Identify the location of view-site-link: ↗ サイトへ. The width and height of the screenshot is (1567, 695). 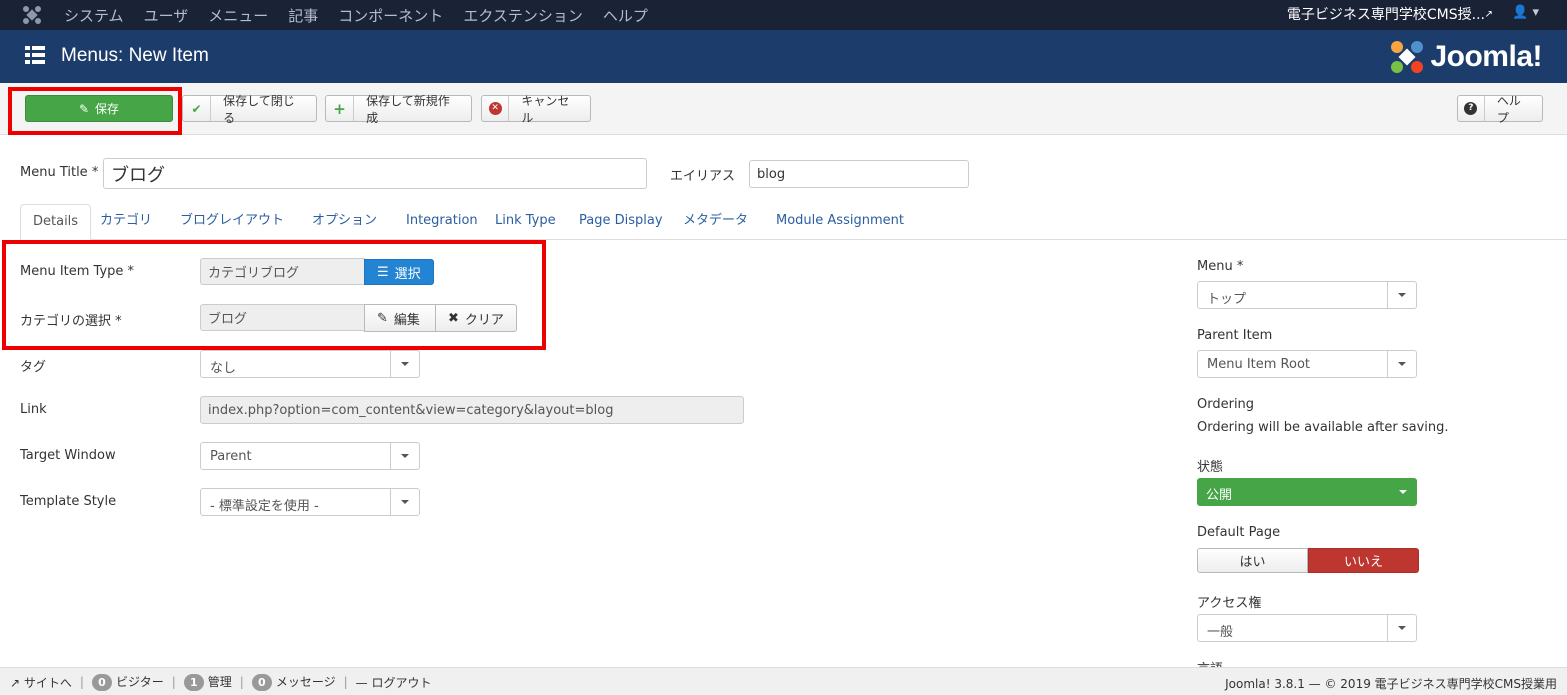
(41, 682).